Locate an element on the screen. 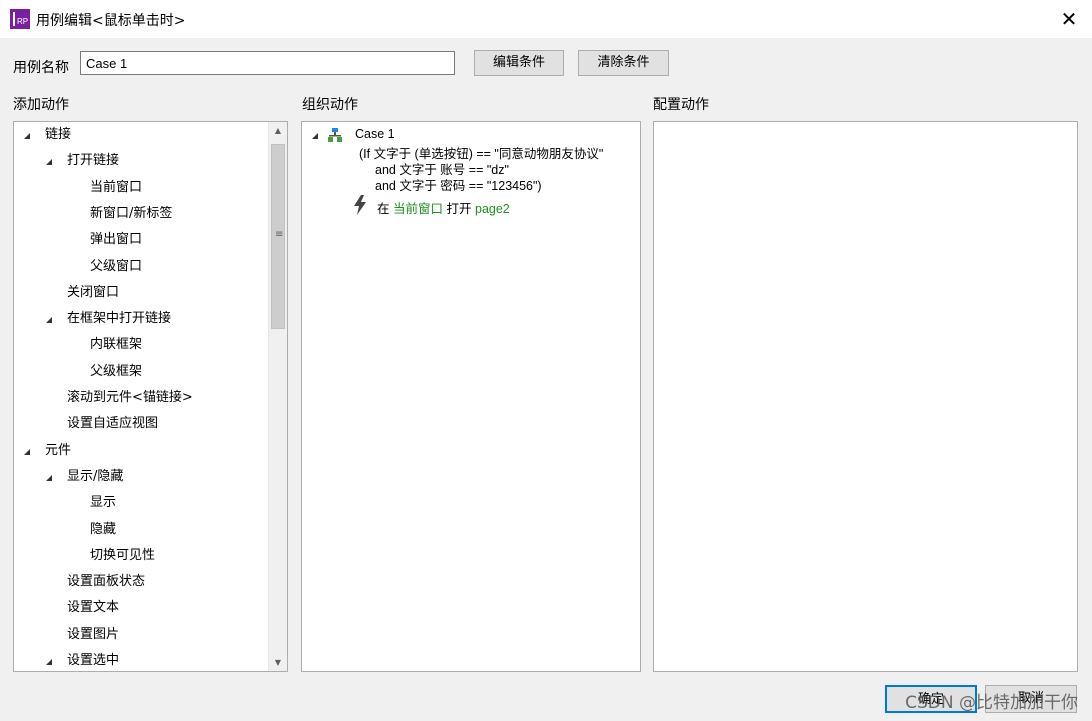 The image size is (1092, 721). scroll-thumb: ≡ is located at coordinates (278, 236).